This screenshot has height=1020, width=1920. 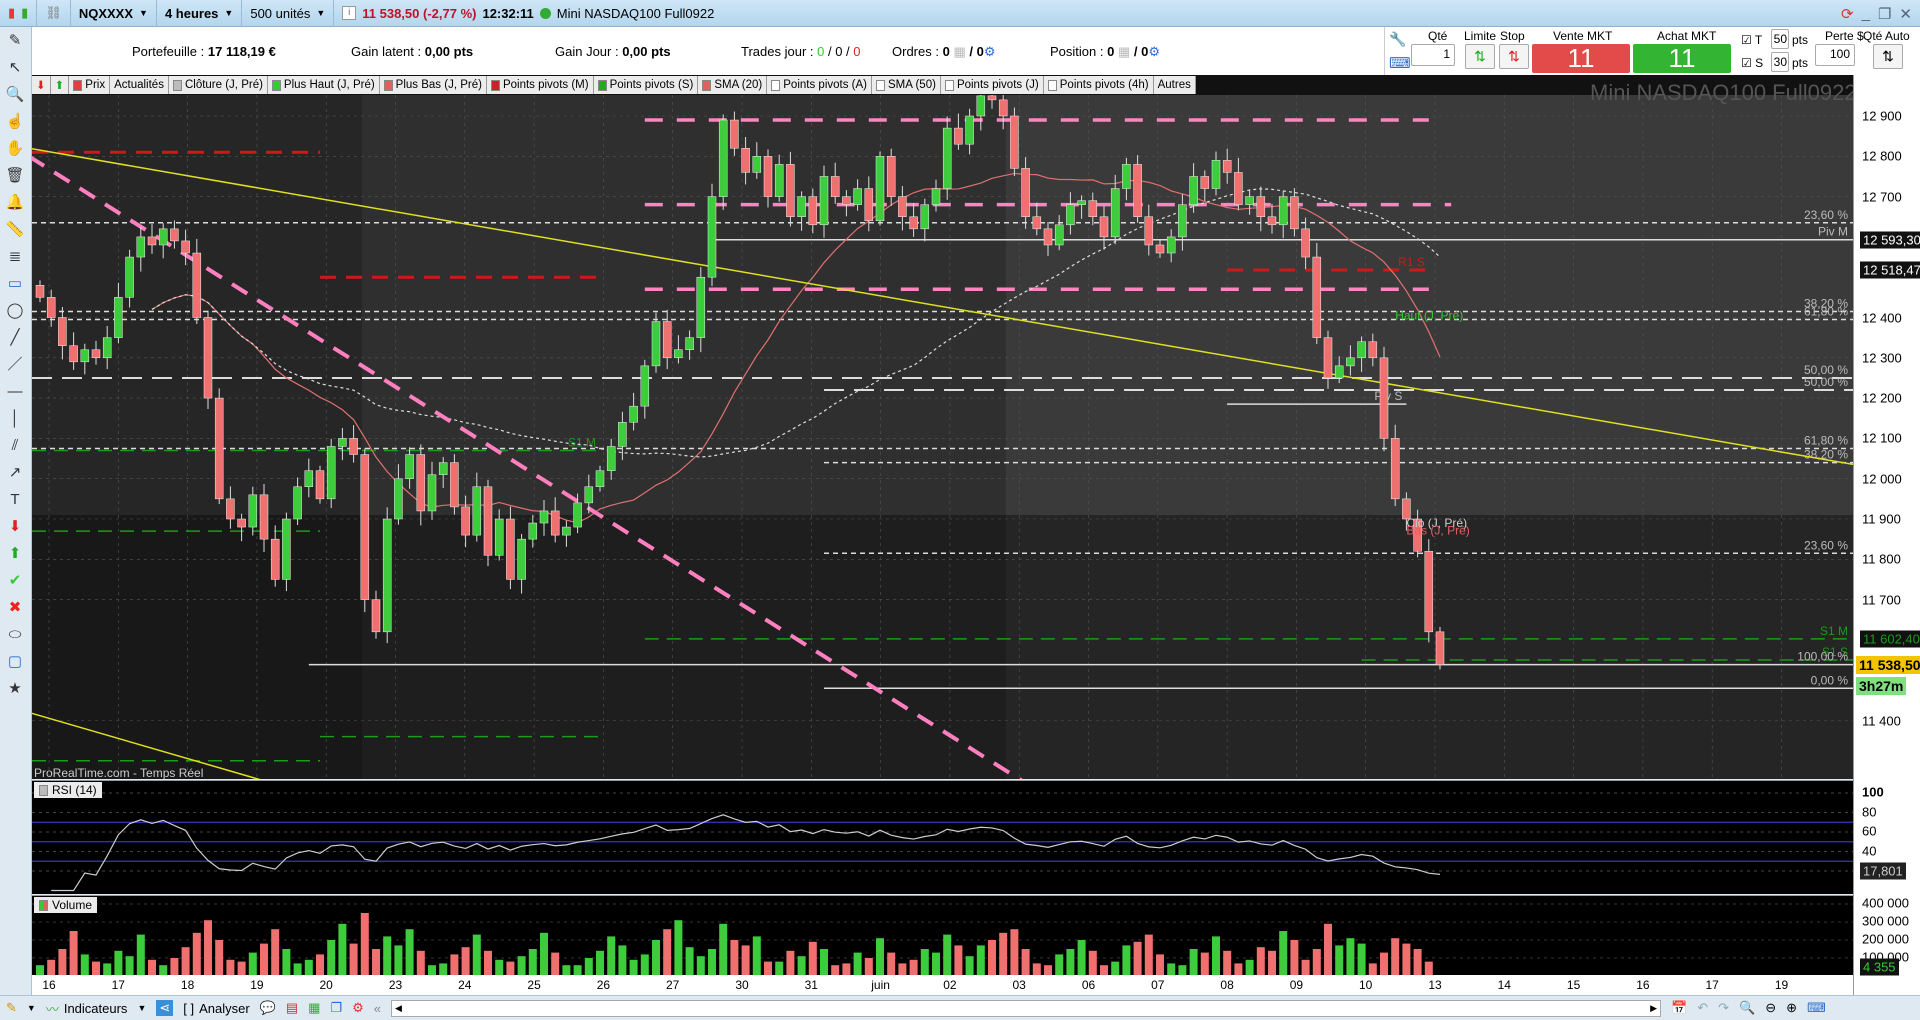 I want to click on restore-icon: ❐, so click(x=1884, y=14).